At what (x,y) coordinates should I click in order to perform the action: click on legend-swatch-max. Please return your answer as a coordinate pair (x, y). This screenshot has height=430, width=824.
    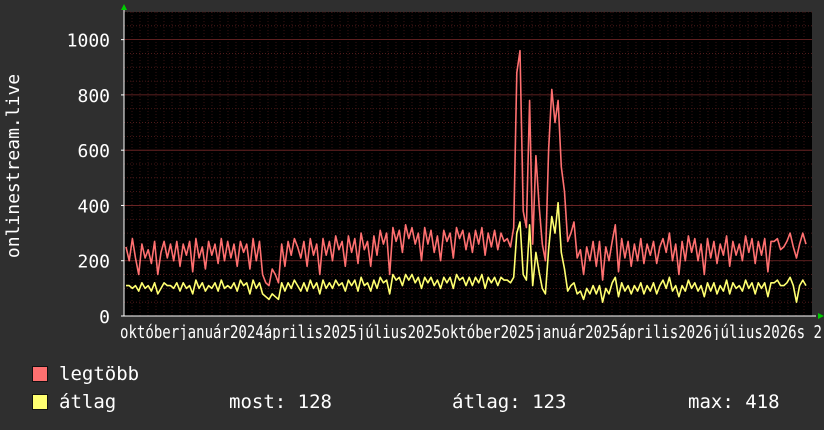
    Looking at the image, I should click on (40, 374).